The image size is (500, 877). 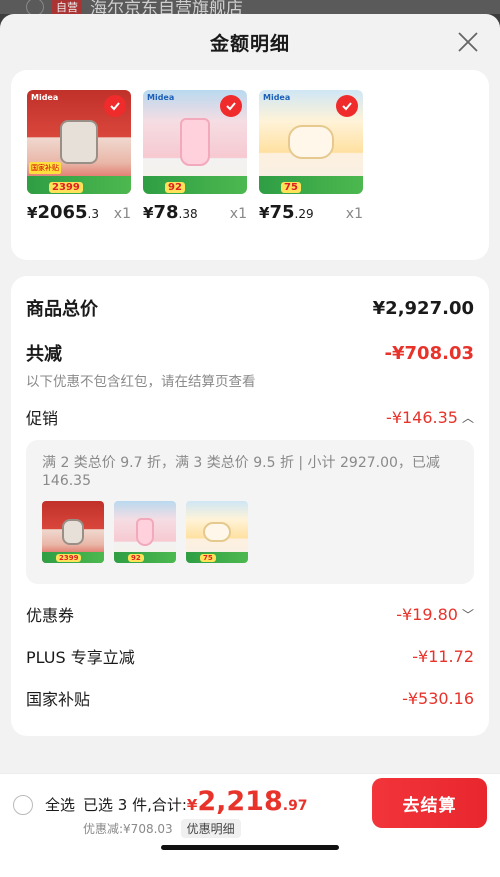 I want to click on select-all-toggle: 全选, so click(x=44, y=804).